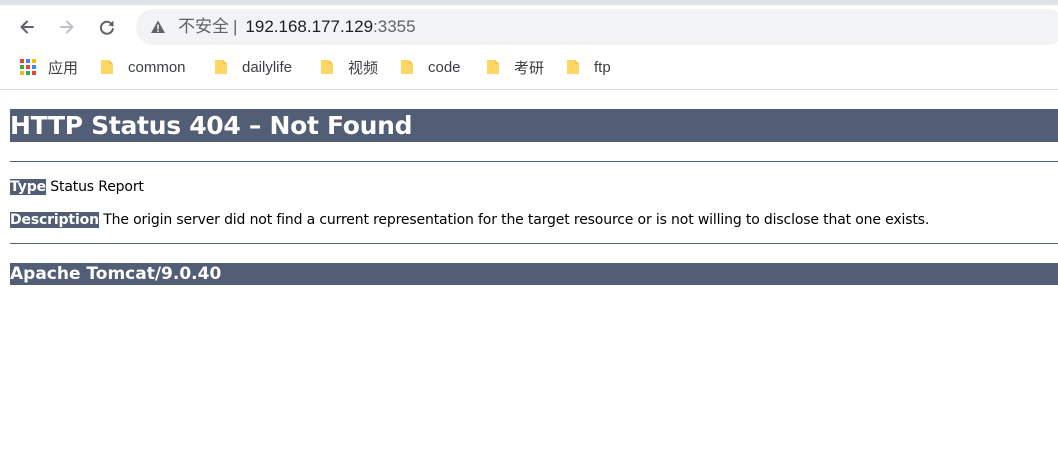 The width and height of the screenshot is (1058, 455). Describe the element at coordinates (28, 67) in the screenshot. I see `apps-grid-icon` at that location.